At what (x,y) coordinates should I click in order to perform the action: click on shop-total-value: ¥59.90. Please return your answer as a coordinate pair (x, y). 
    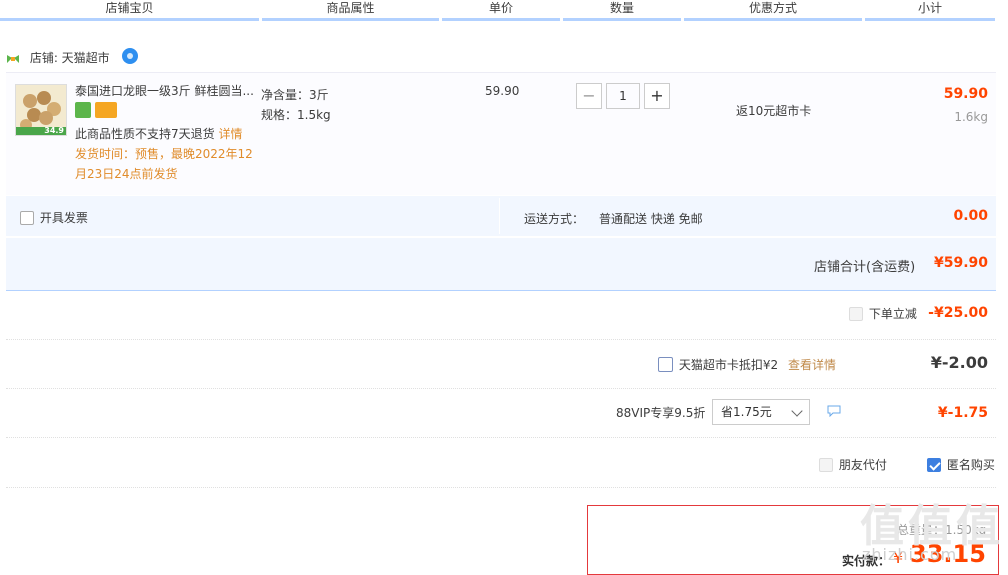
    Looking at the image, I should click on (960, 263).